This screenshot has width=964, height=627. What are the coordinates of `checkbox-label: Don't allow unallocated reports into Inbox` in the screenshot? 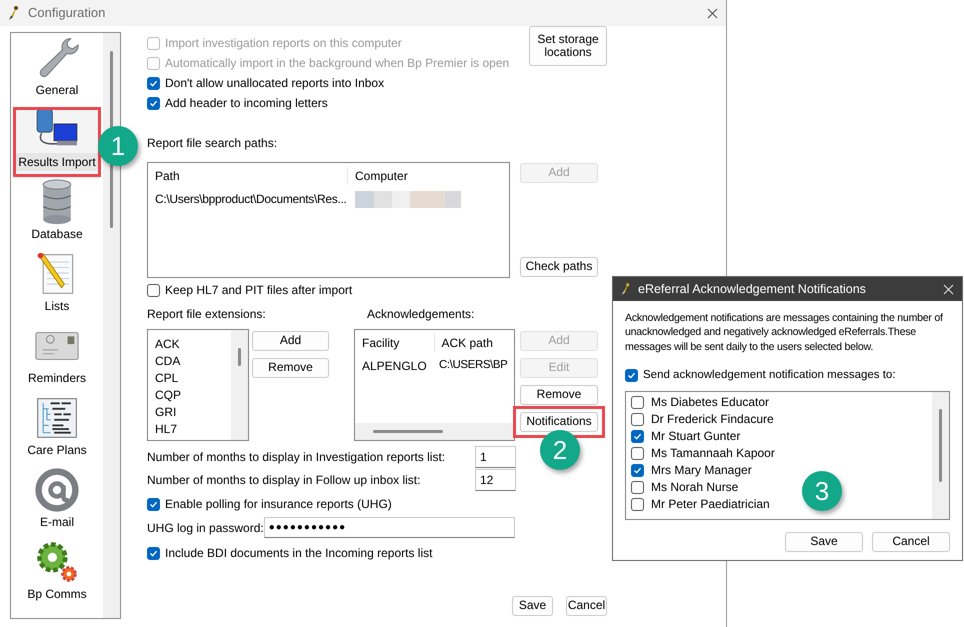 It's located at (274, 83).